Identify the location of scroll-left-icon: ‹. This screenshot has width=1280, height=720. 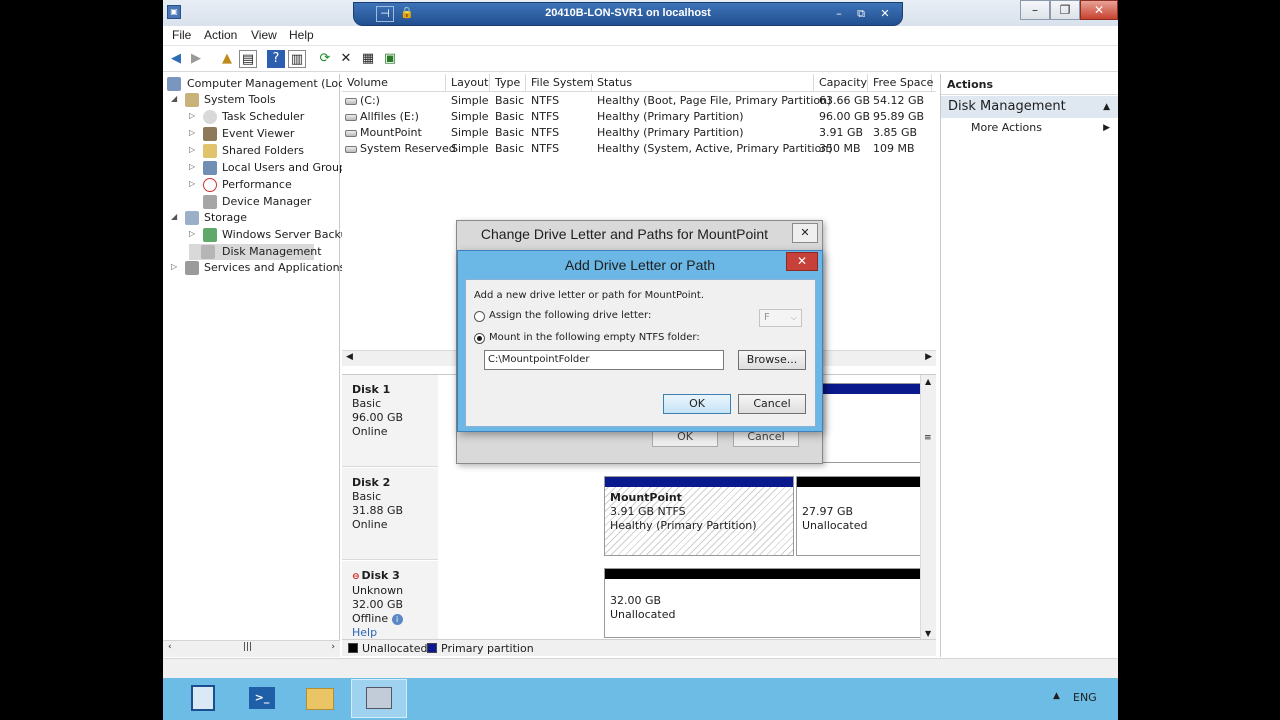
(170, 647).